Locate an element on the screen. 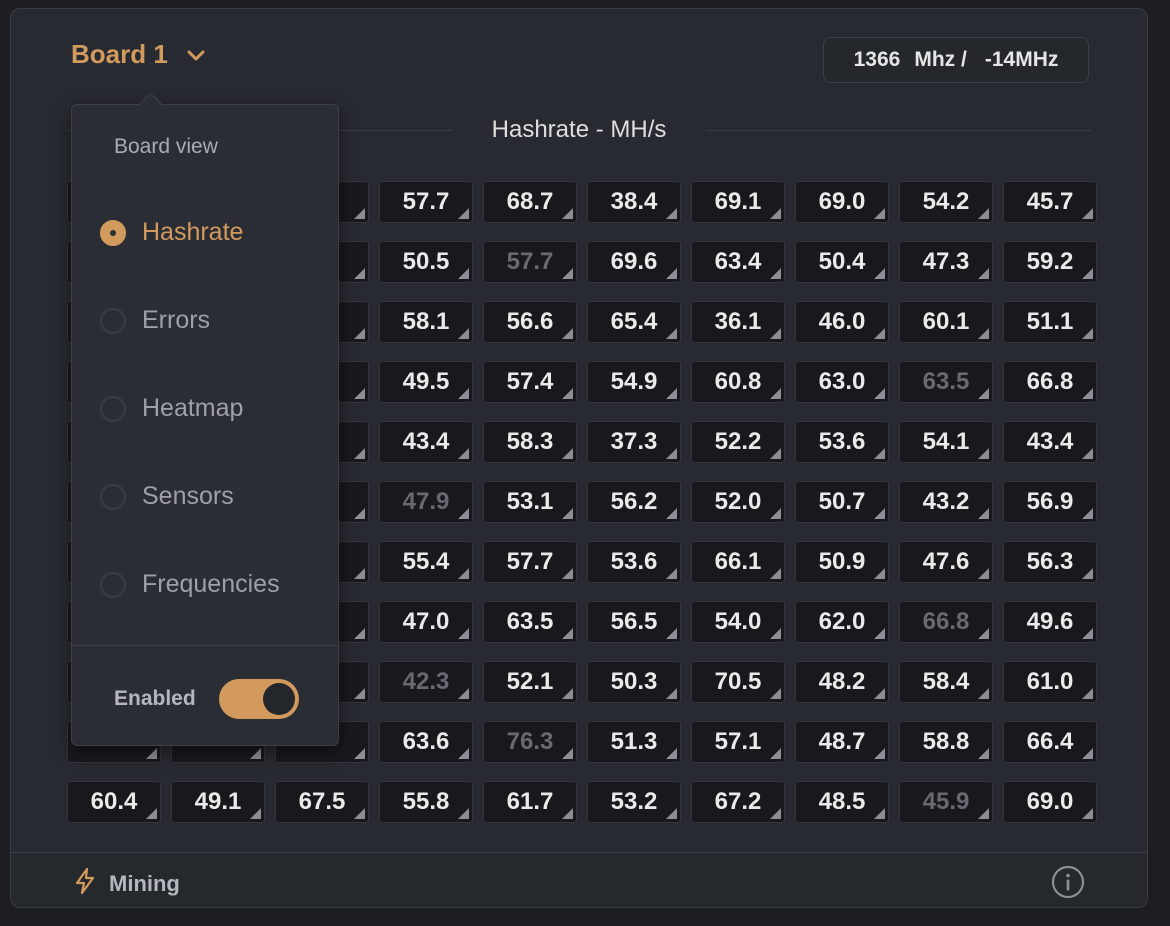 This screenshot has width=1170, height=926. hashrate-cell: 58.4 is located at coordinates (946, 682).